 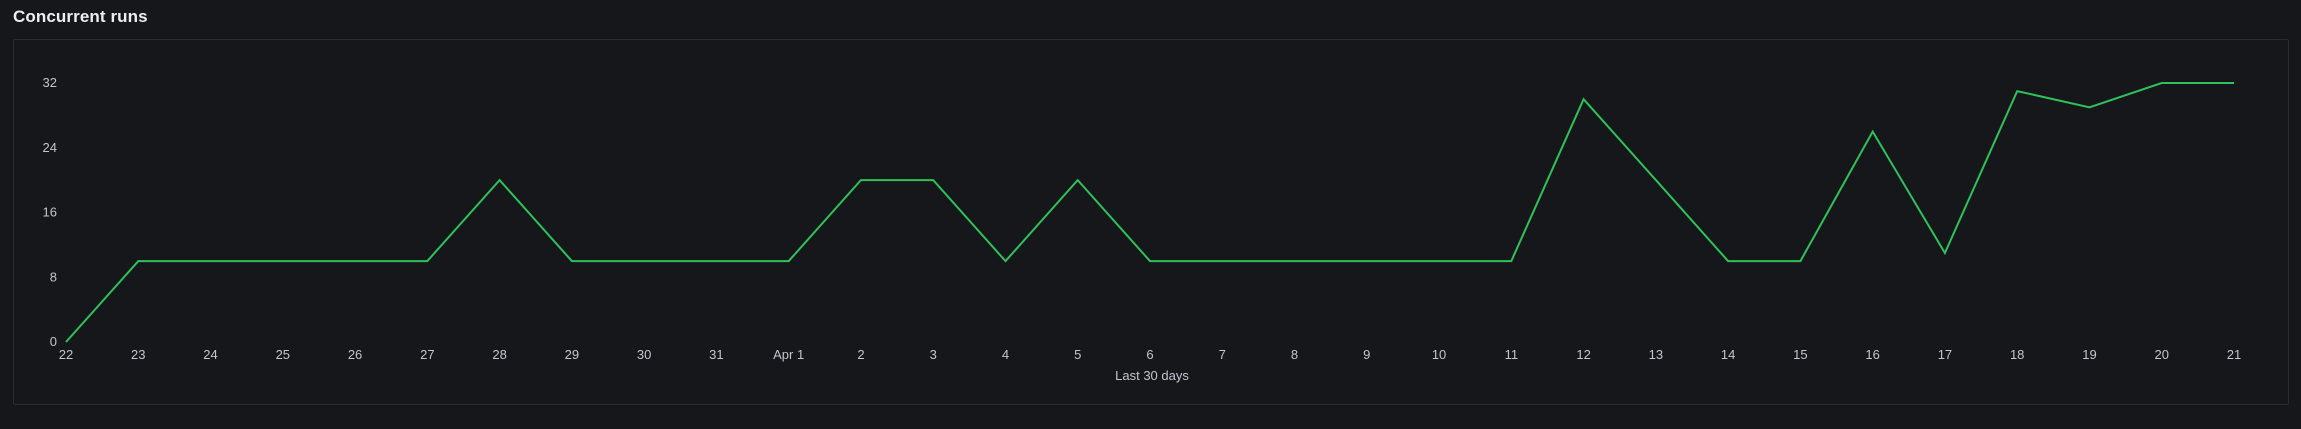 I want to click on x-tick-label: 31, so click(x=716, y=354).